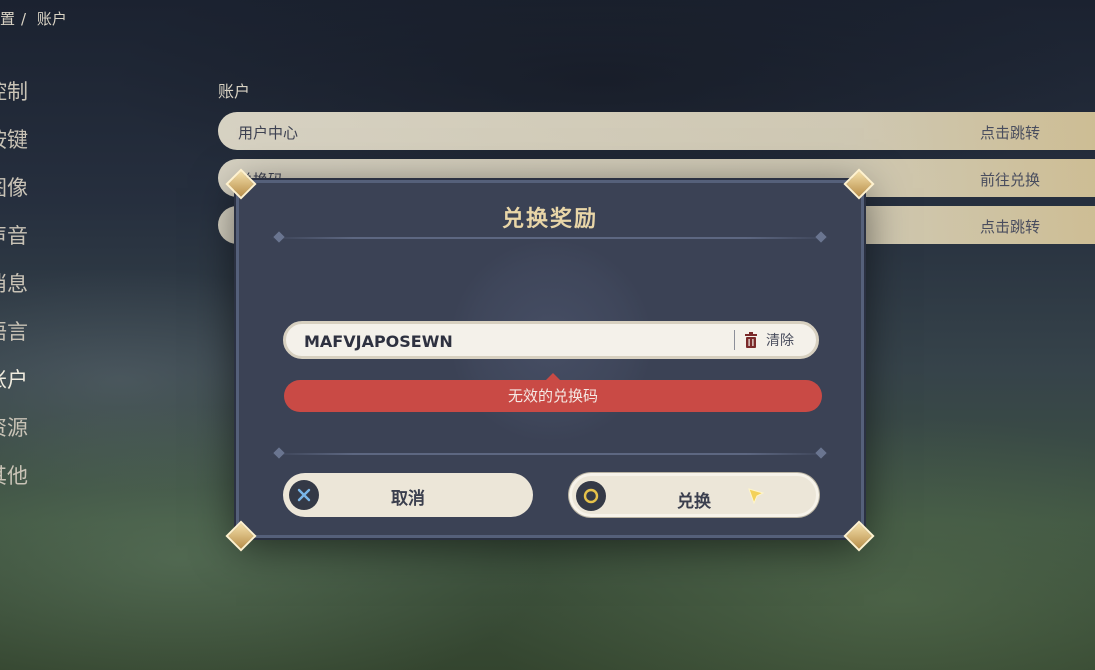 The width and height of the screenshot is (1095, 670). Describe the element at coordinates (60, 192) in the screenshot. I see `sidebar-item-graphics: 图像` at that location.